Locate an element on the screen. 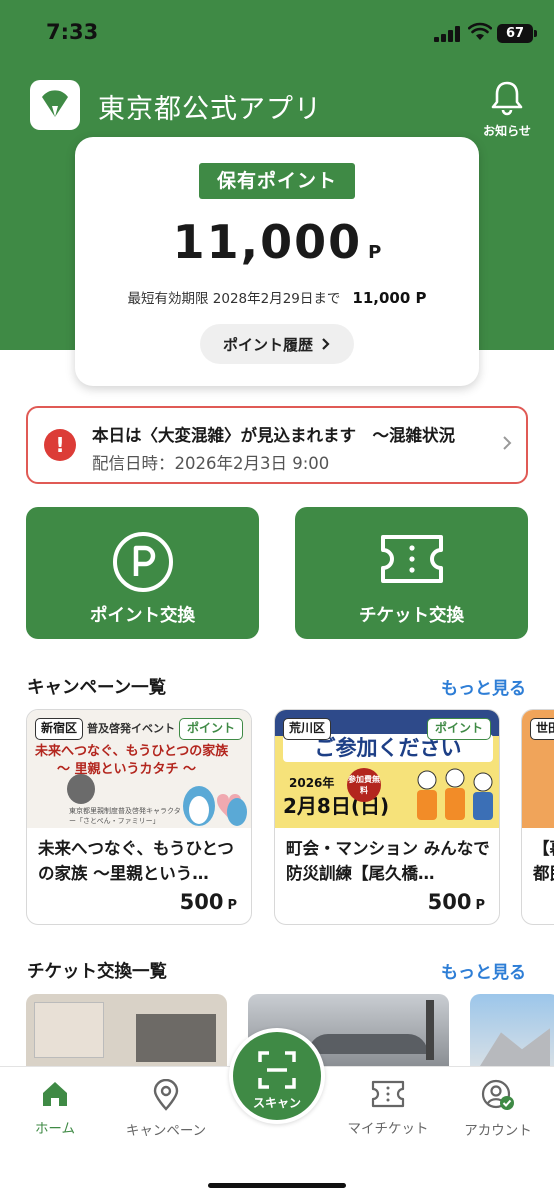 This screenshot has height=1199, width=554. workers-illustration-icon is located at coordinates (455, 794).